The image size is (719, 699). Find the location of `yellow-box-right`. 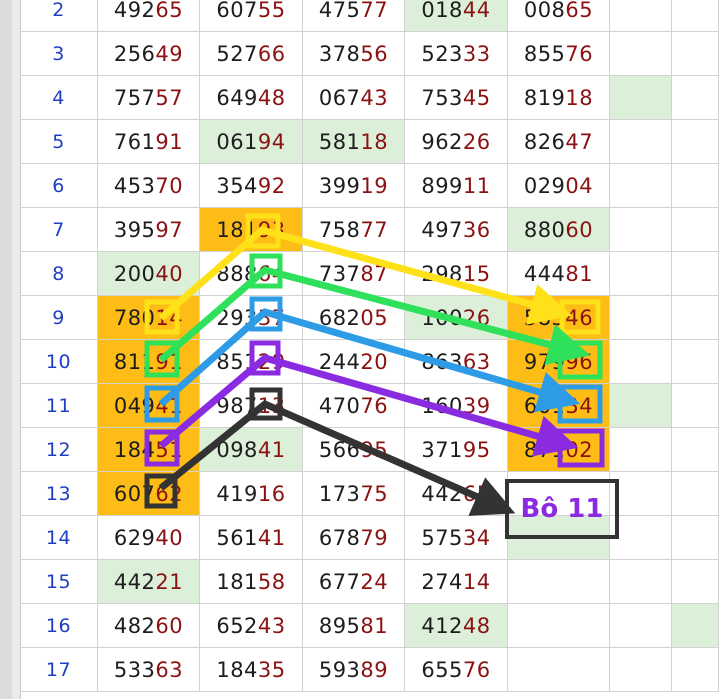

yellow-box-right is located at coordinates (580, 317).